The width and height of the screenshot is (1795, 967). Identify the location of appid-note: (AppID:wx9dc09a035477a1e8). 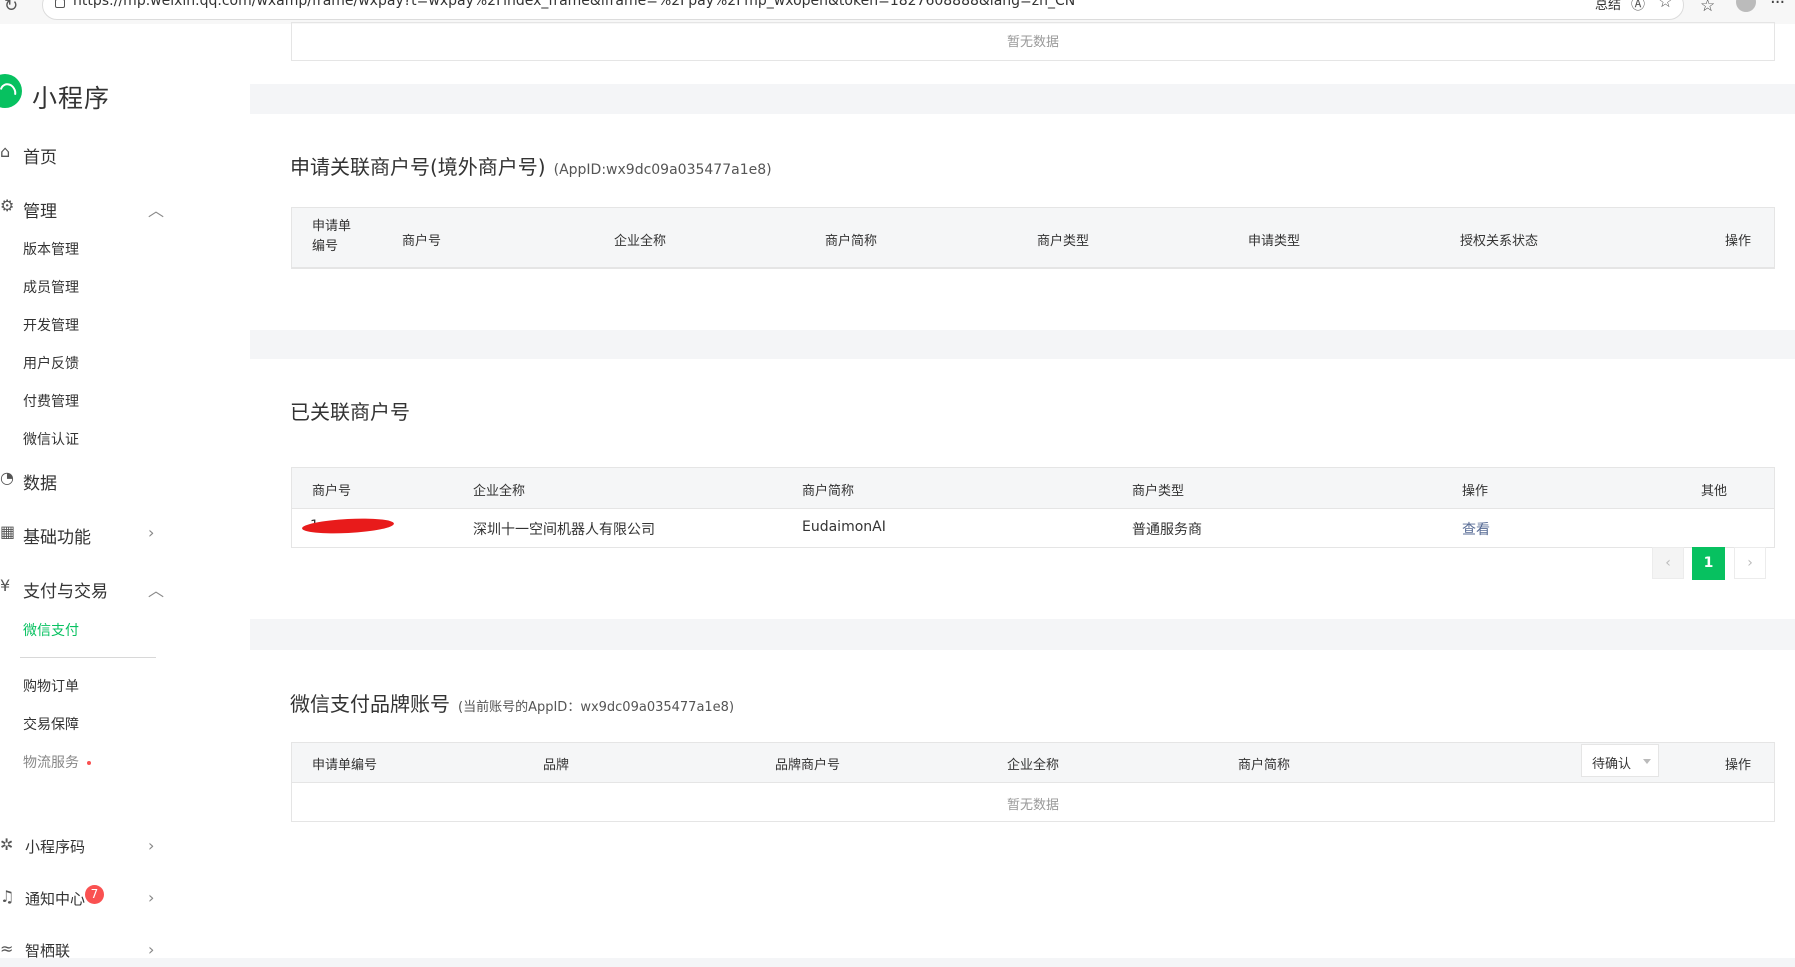
(662, 170).